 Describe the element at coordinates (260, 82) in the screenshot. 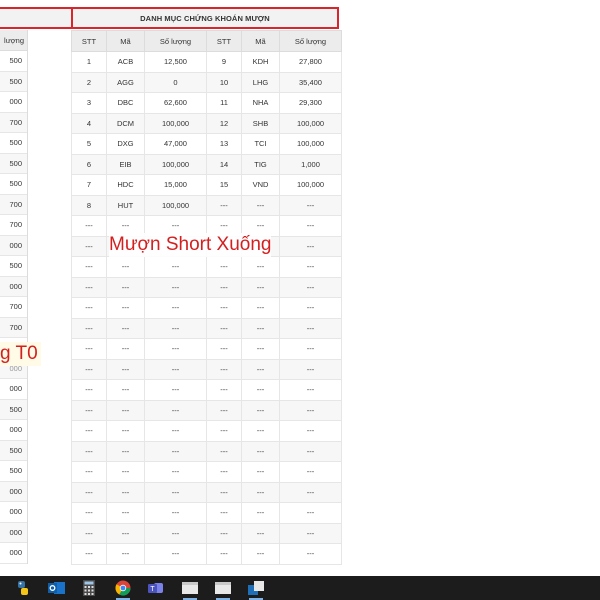

I see `cell-ma: LHG` at that location.